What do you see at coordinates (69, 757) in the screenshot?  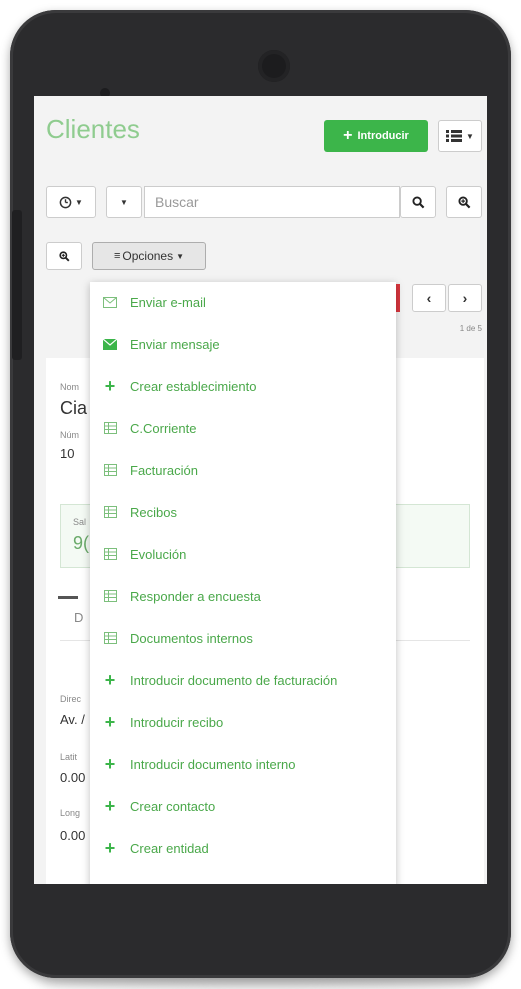 I see `latitude-label: Latit` at bounding box center [69, 757].